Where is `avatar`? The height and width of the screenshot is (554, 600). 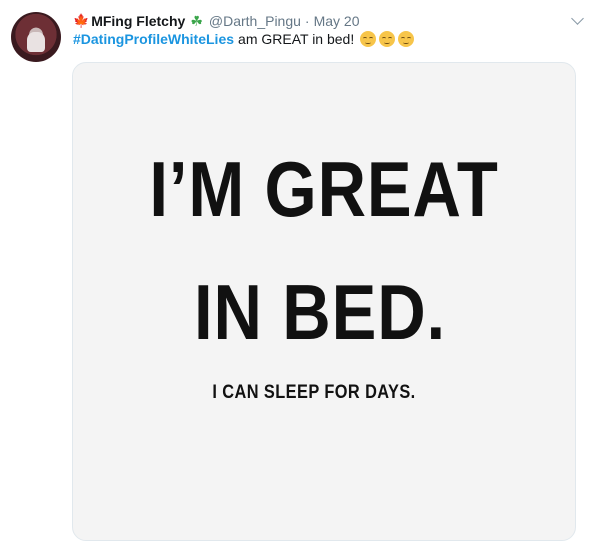
avatar is located at coordinates (36, 37).